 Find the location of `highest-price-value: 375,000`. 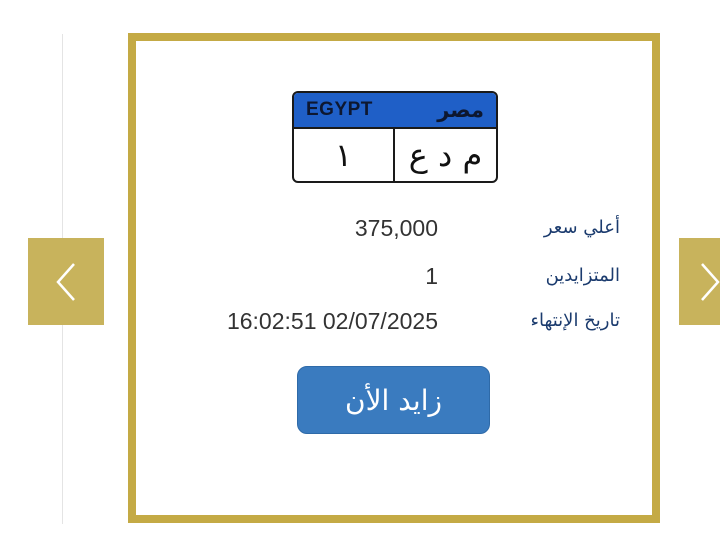

highest-price-value: 375,000 is located at coordinates (396, 228).